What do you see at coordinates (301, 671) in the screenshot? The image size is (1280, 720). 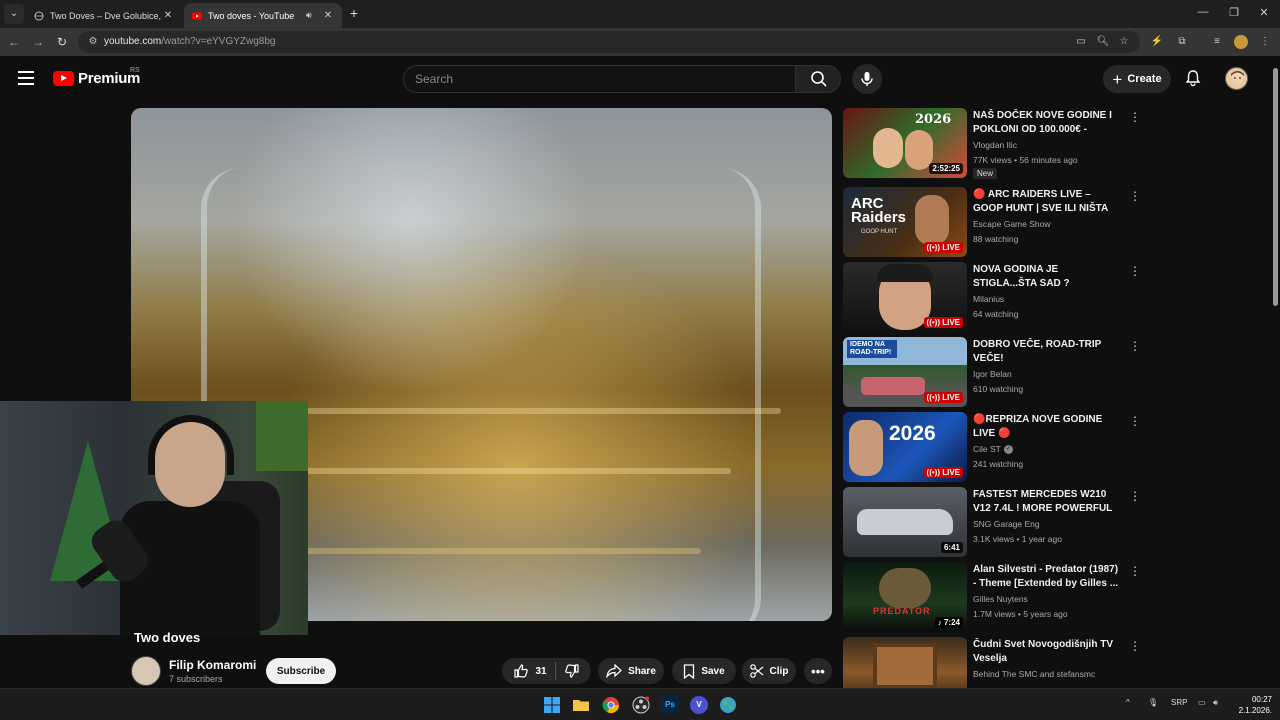 I see `subscribe-button: Subscribe` at bounding box center [301, 671].